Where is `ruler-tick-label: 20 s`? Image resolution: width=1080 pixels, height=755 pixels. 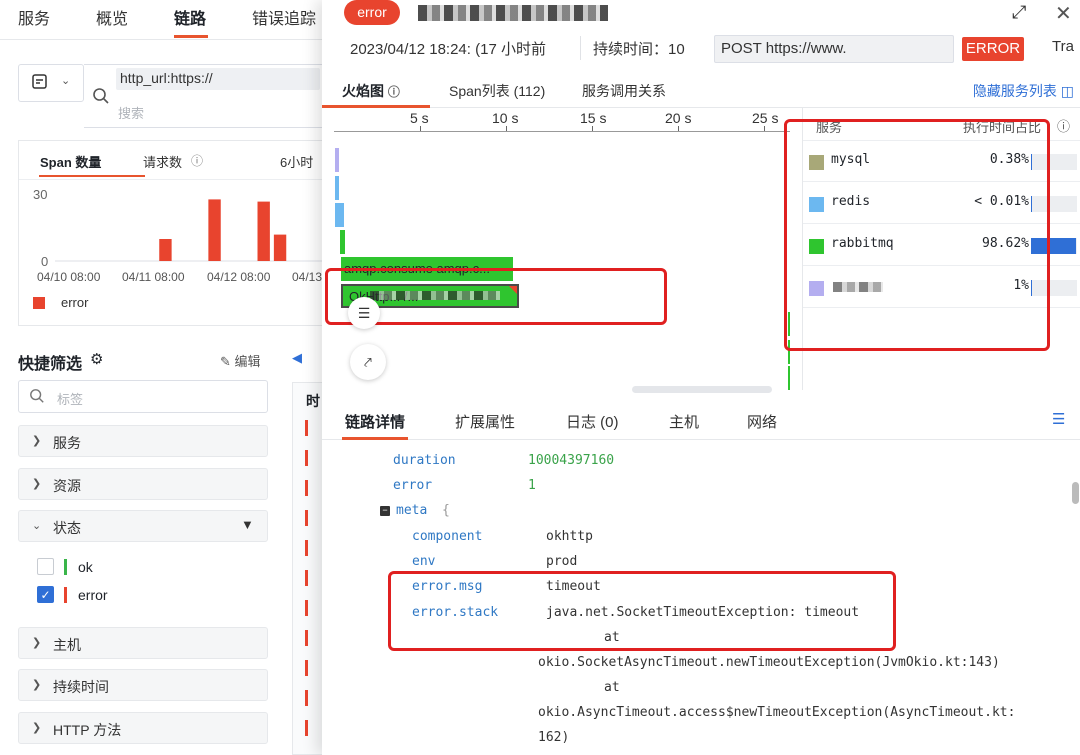 ruler-tick-label: 20 s is located at coordinates (678, 118).